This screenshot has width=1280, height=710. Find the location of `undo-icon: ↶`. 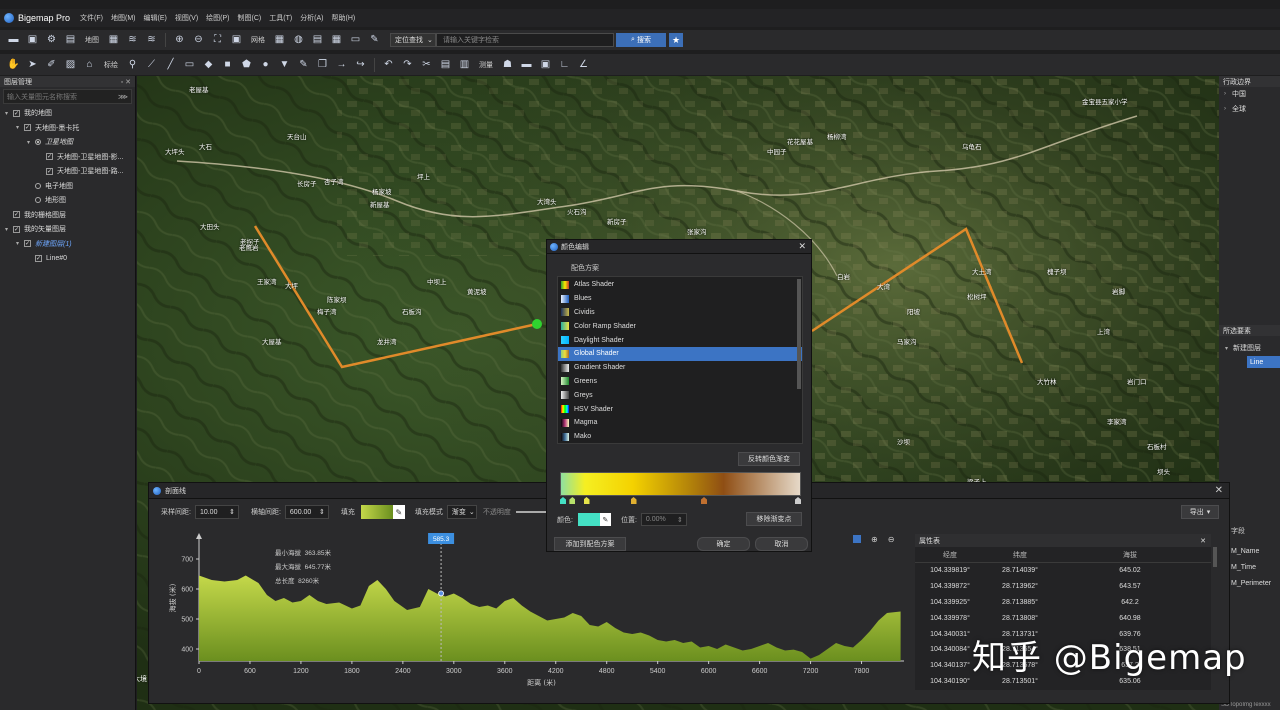

undo-icon: ↶ is located at coordinates (388, 64).